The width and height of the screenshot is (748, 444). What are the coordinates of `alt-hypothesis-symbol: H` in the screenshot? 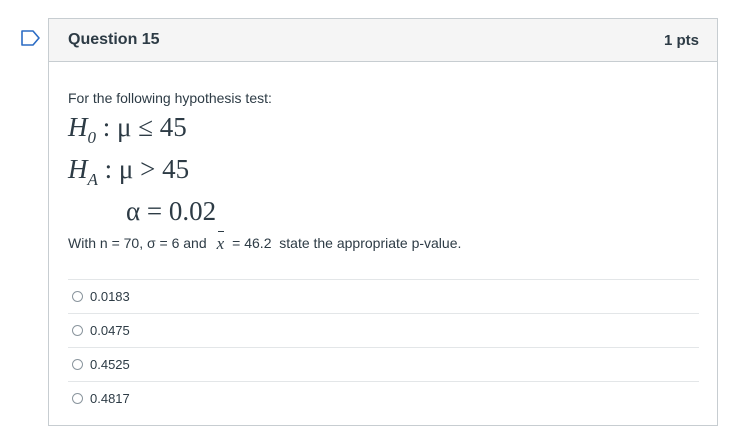 It's located at (78, 169).